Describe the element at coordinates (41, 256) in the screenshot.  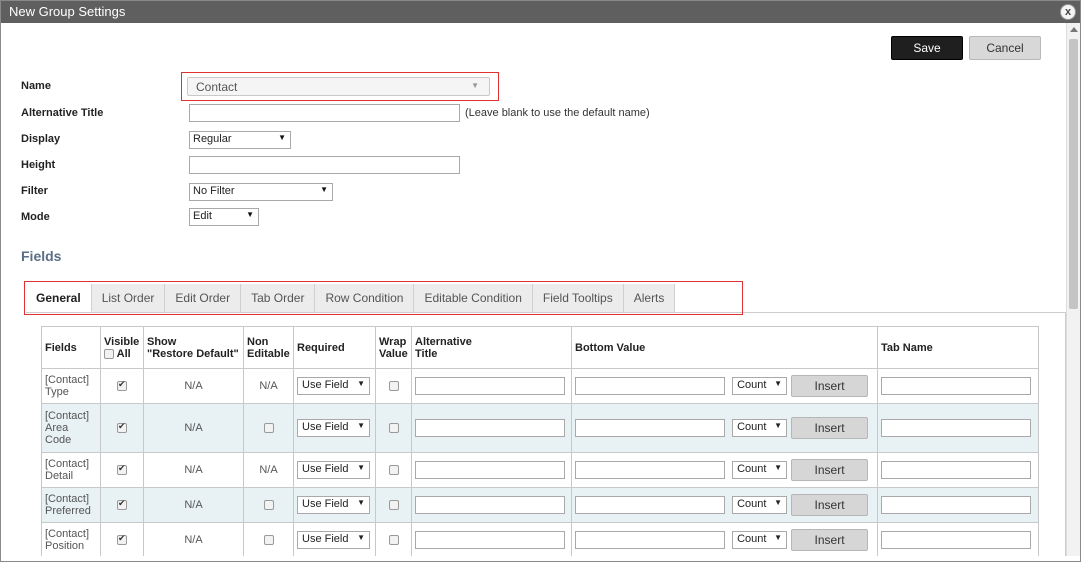
I see `fields-section-title: Fields` at that location.